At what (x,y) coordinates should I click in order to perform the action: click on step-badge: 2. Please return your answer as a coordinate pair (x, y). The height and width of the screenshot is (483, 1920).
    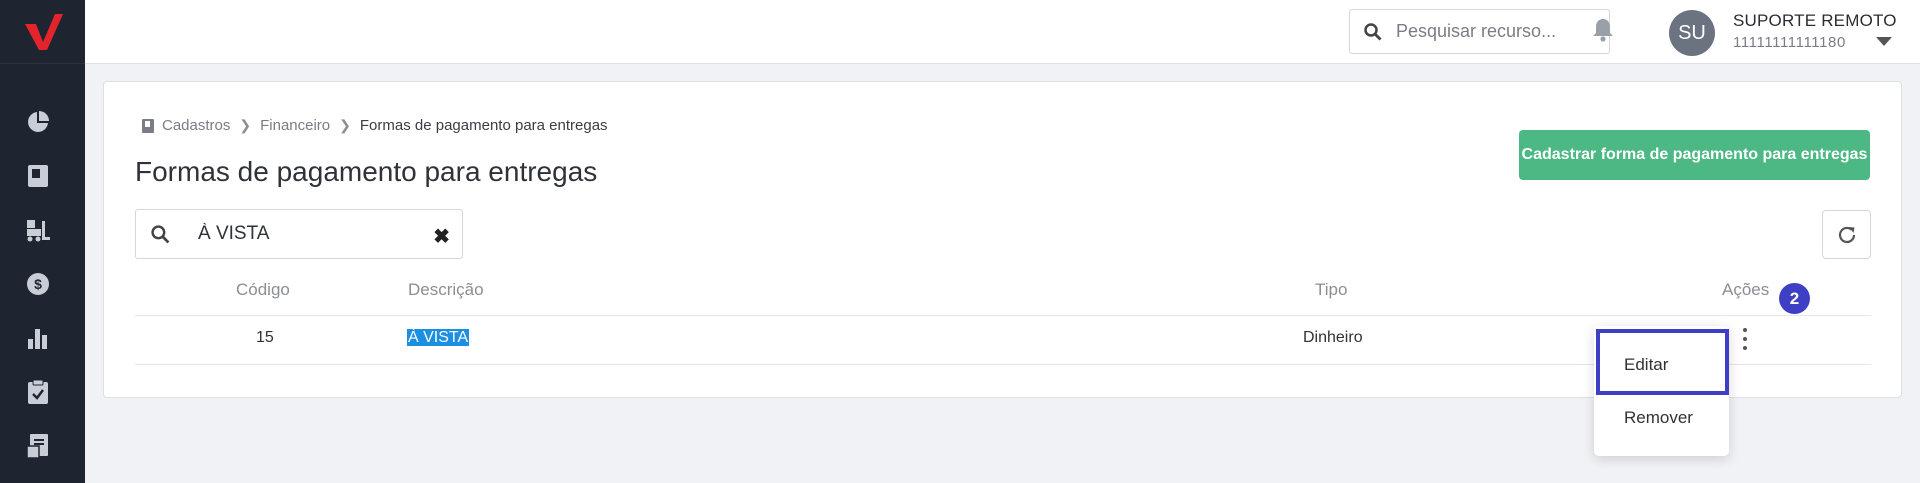
    Looking at the image, I should click on (1794, 298).